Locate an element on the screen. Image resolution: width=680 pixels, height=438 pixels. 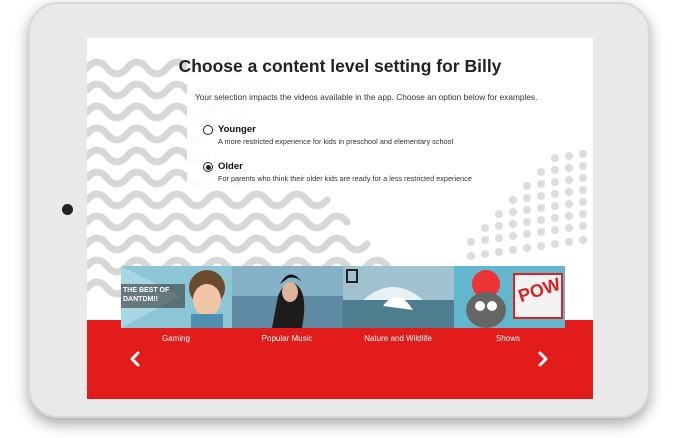
category-nature-and-wildlife: Nature and Wildlife is located at coordinates (398, 338).